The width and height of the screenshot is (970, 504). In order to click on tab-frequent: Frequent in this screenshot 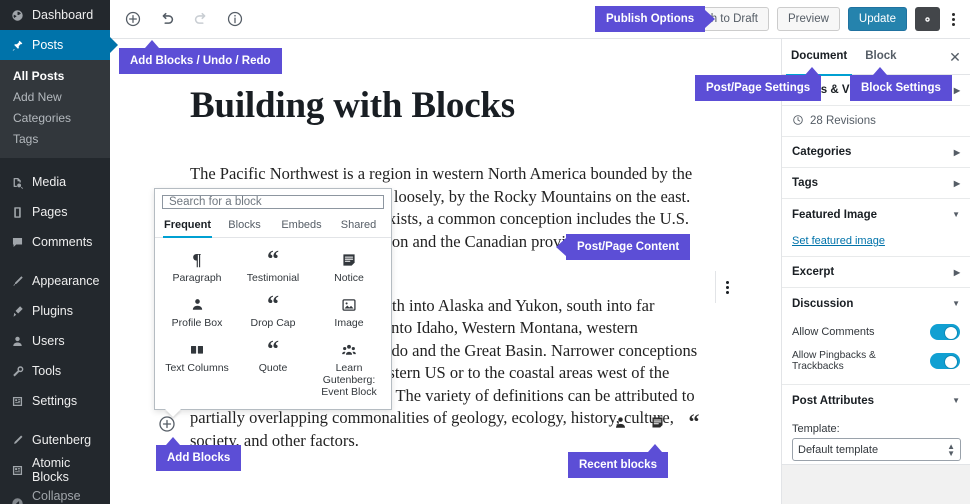, I will do `click(187, 225)`.